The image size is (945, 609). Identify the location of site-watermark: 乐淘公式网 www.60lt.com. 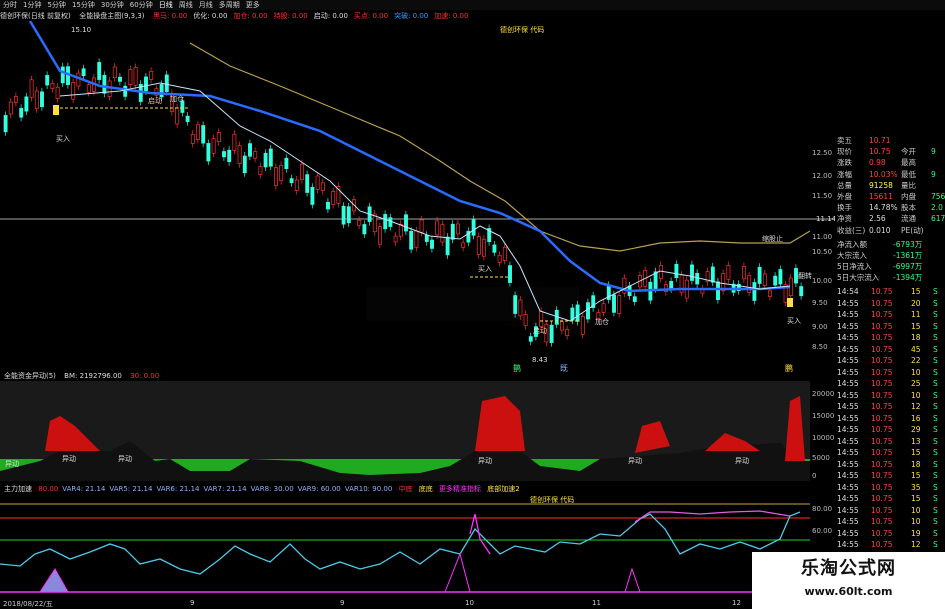
(848, 580).